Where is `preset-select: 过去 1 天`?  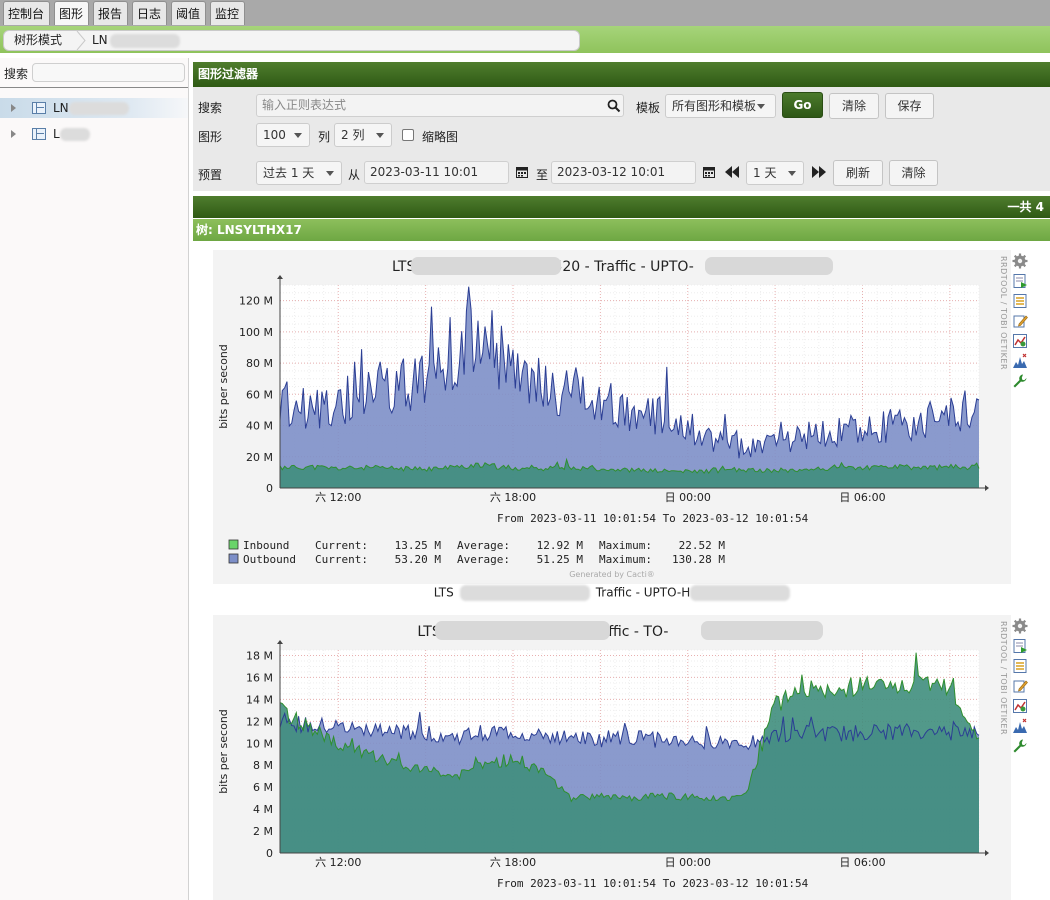 preset-select: 过去 1 天 is located at coordinates (299, 173).